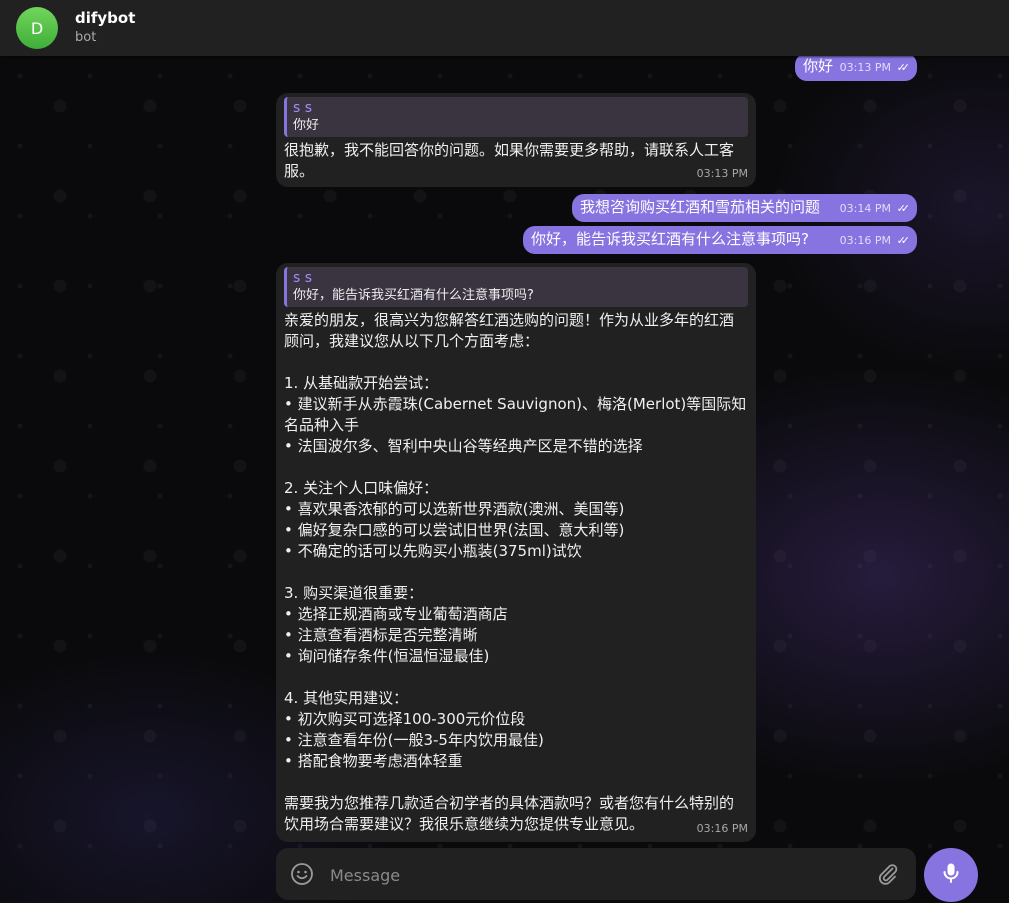 The width and height of the screenshot is (1009, 903). Describe the element at coordinates (405, 719) in the screenshot. I see `message-line: • 初次购买可选择100-300元价位段` at that location.